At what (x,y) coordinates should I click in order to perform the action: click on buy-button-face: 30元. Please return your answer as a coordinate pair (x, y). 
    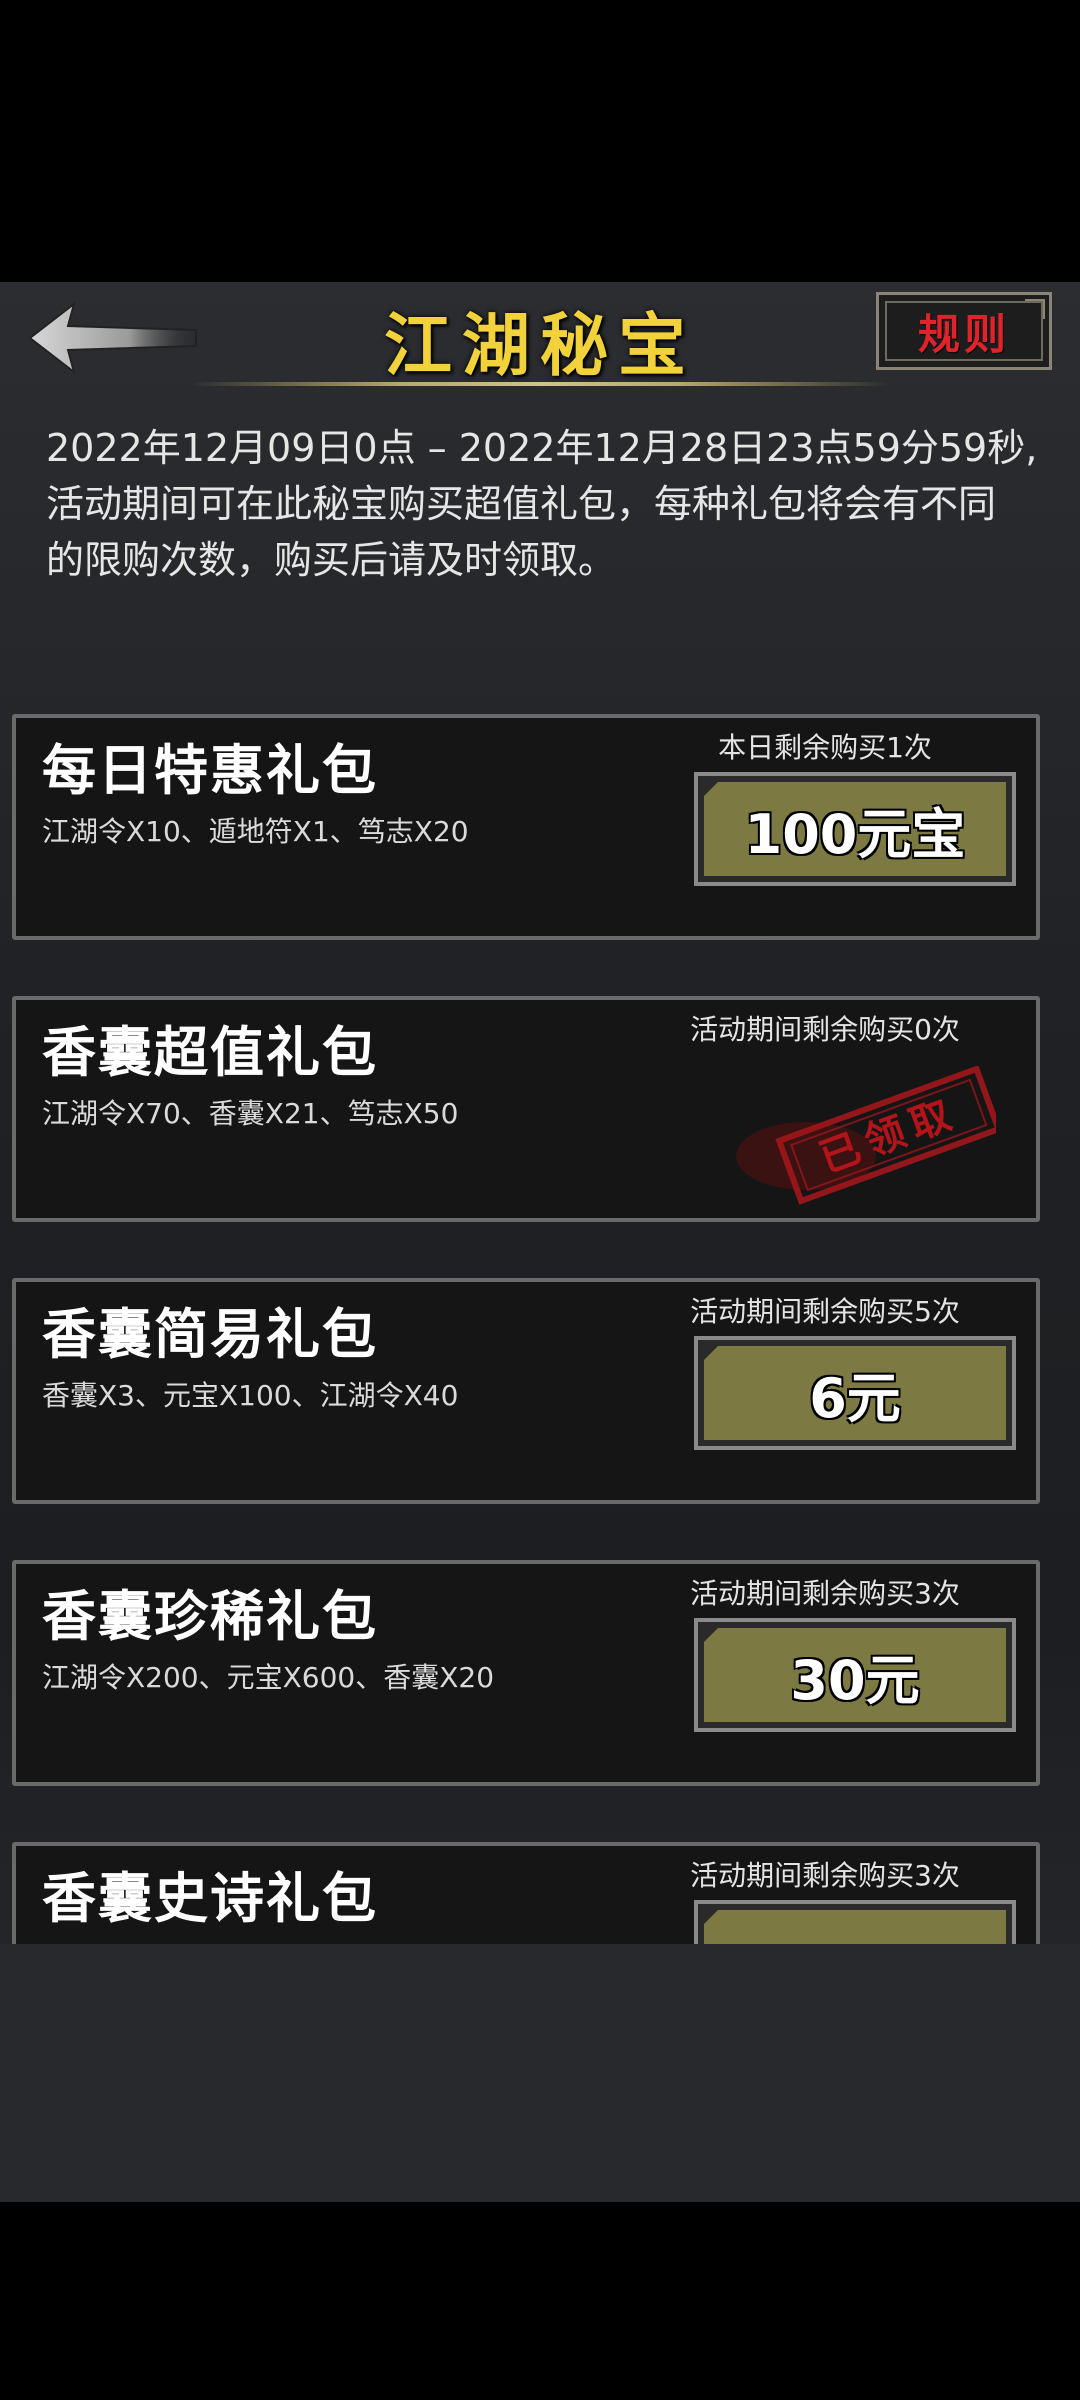
    Looking at the image, I should click on (855, 1675).